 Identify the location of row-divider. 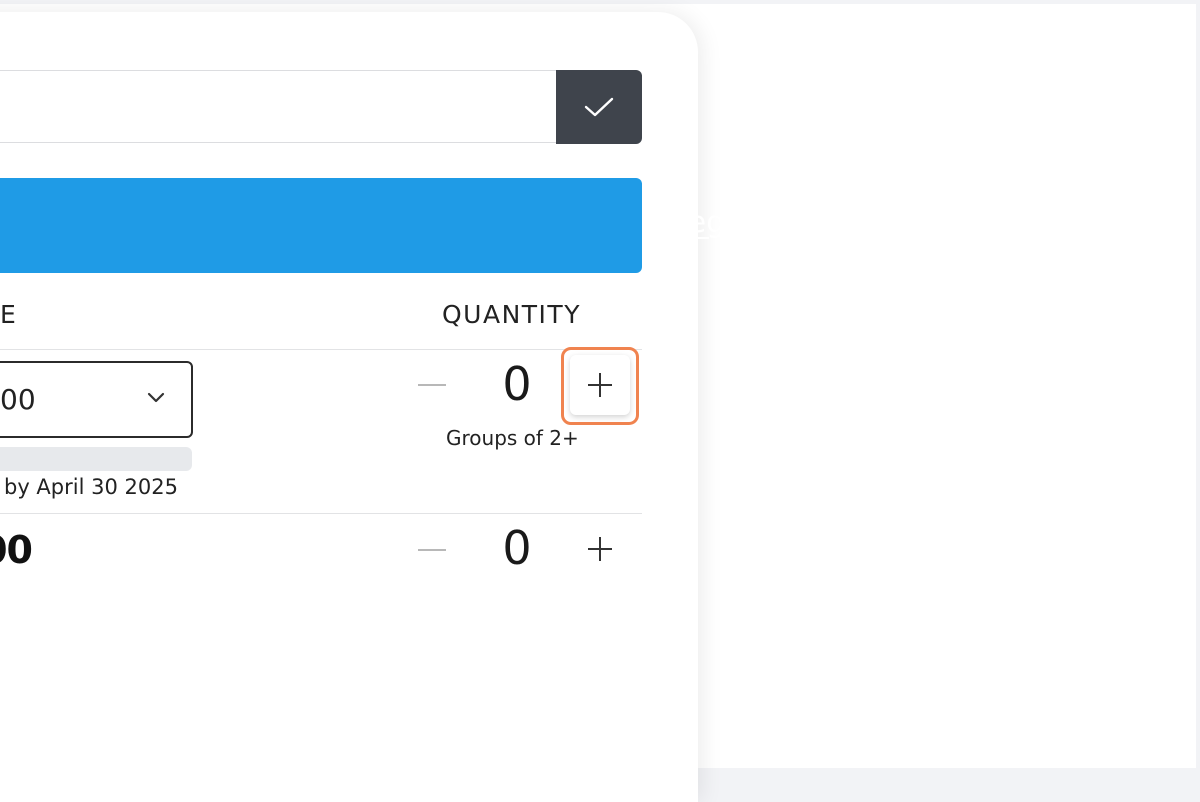
(321, 513).